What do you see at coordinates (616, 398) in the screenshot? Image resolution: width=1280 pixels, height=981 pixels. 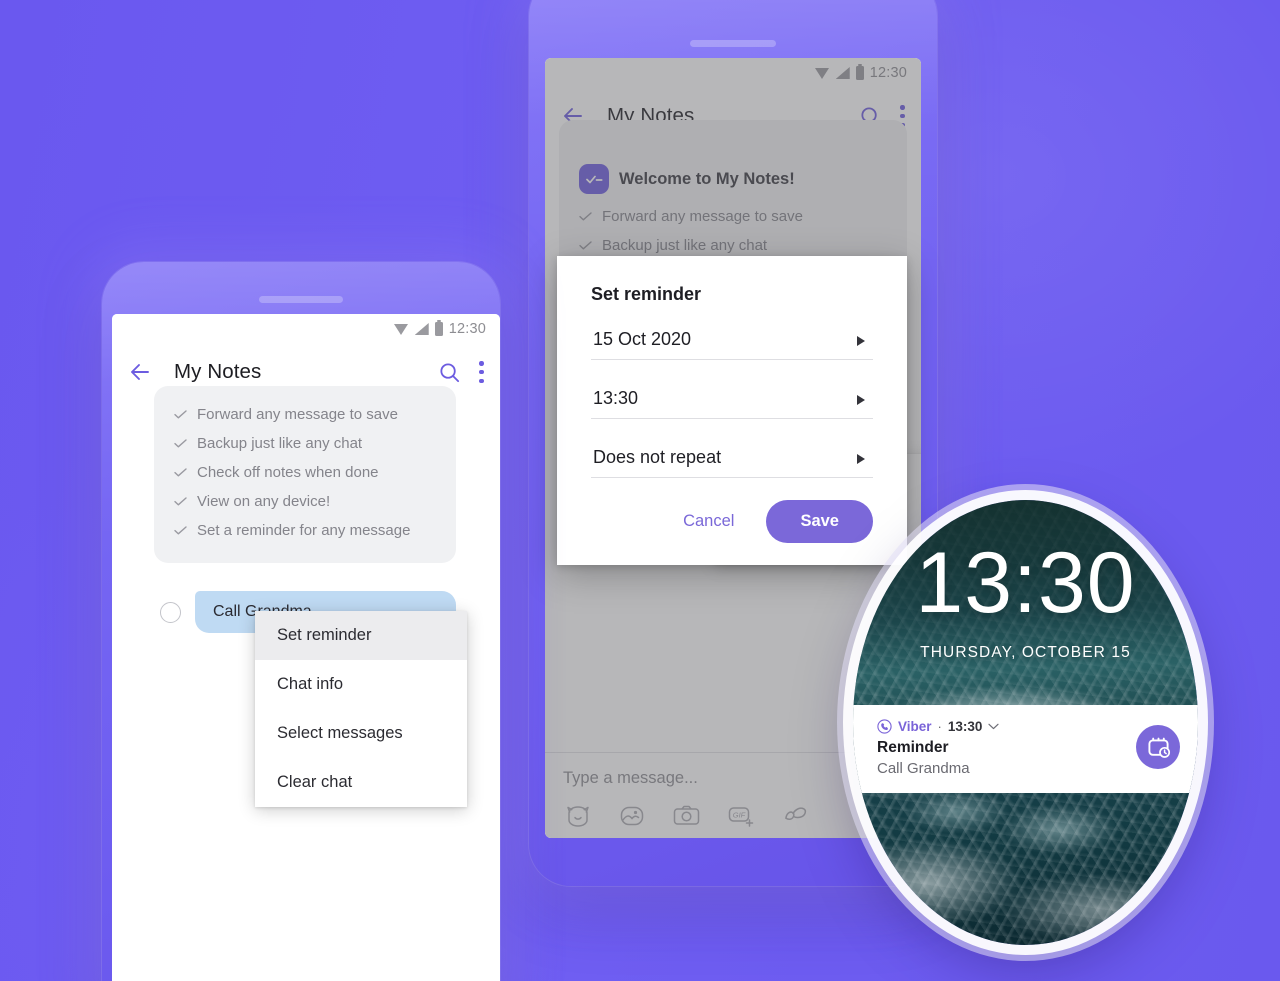 I see `reminder-time-value: 13:30` at bounding box center [616, 398].